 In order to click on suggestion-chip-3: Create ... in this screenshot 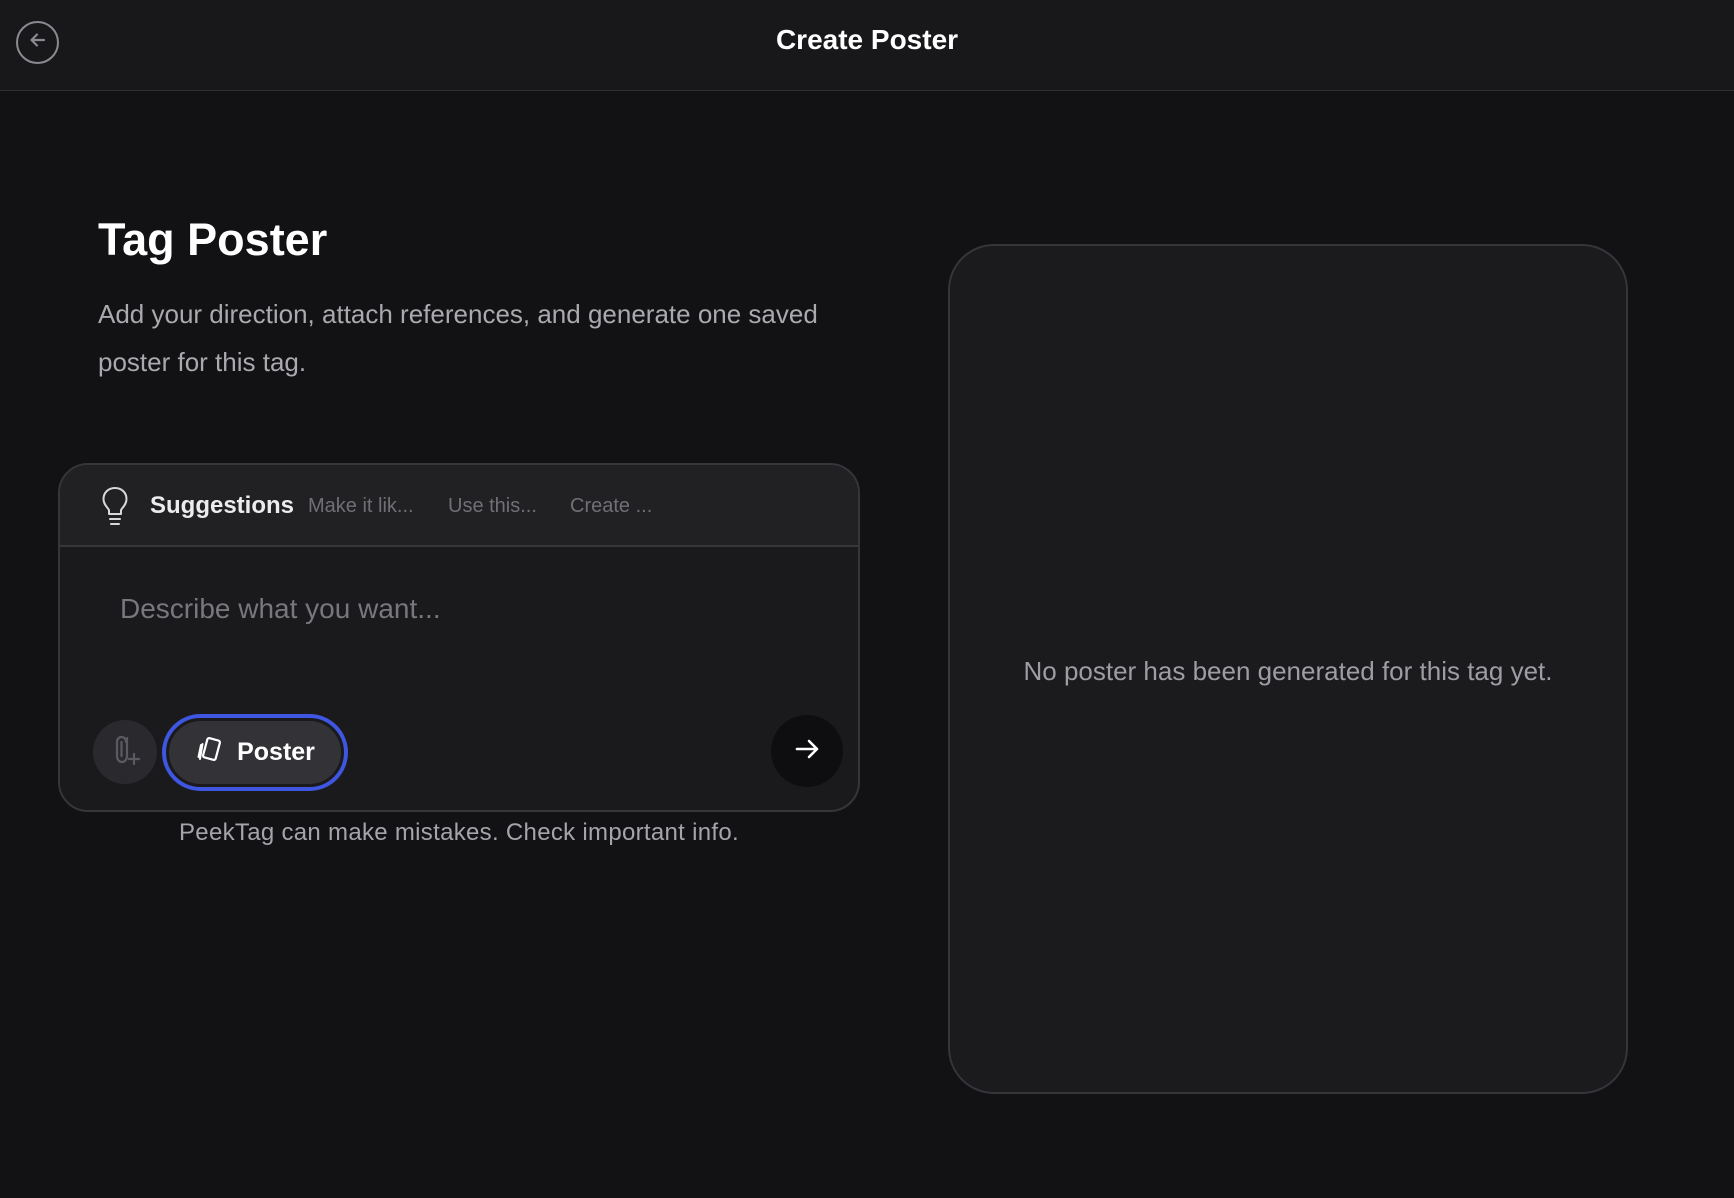, I will do `click(611, 506)`.